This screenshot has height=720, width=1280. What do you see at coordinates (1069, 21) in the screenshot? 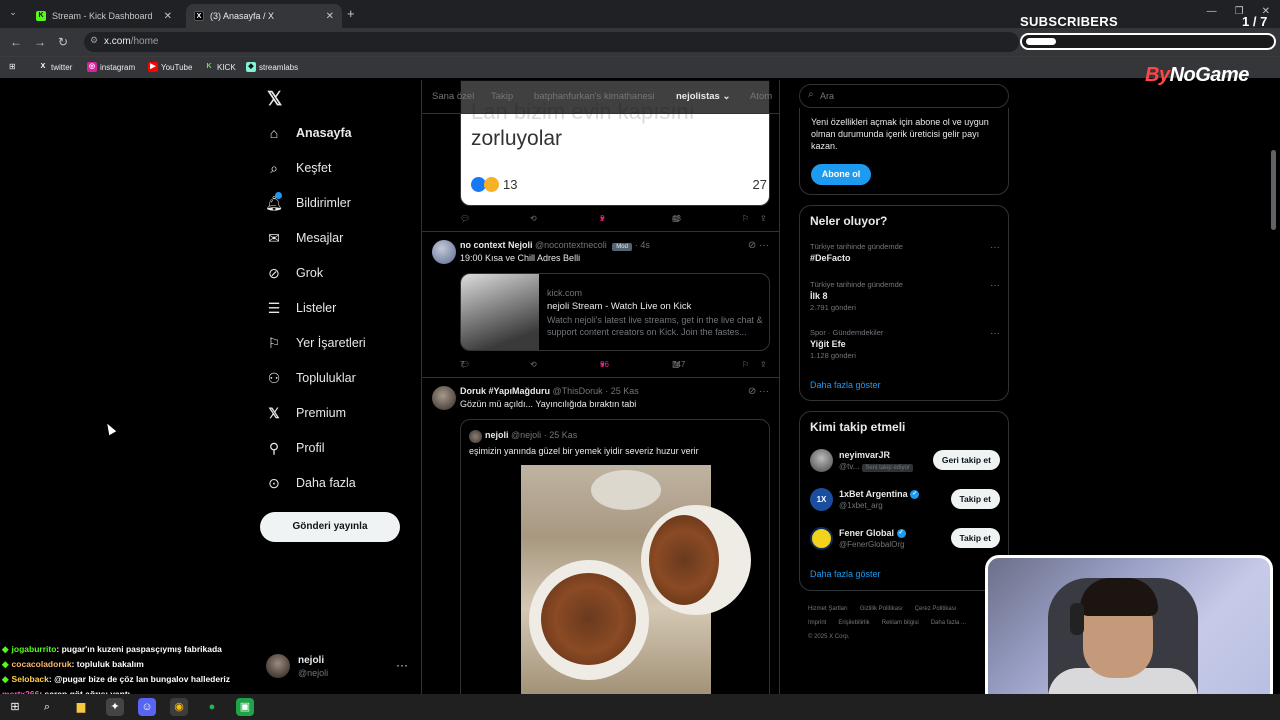
I see `subscribers-label: SUBSCRIBERS` at bounding box center [1069, 21].